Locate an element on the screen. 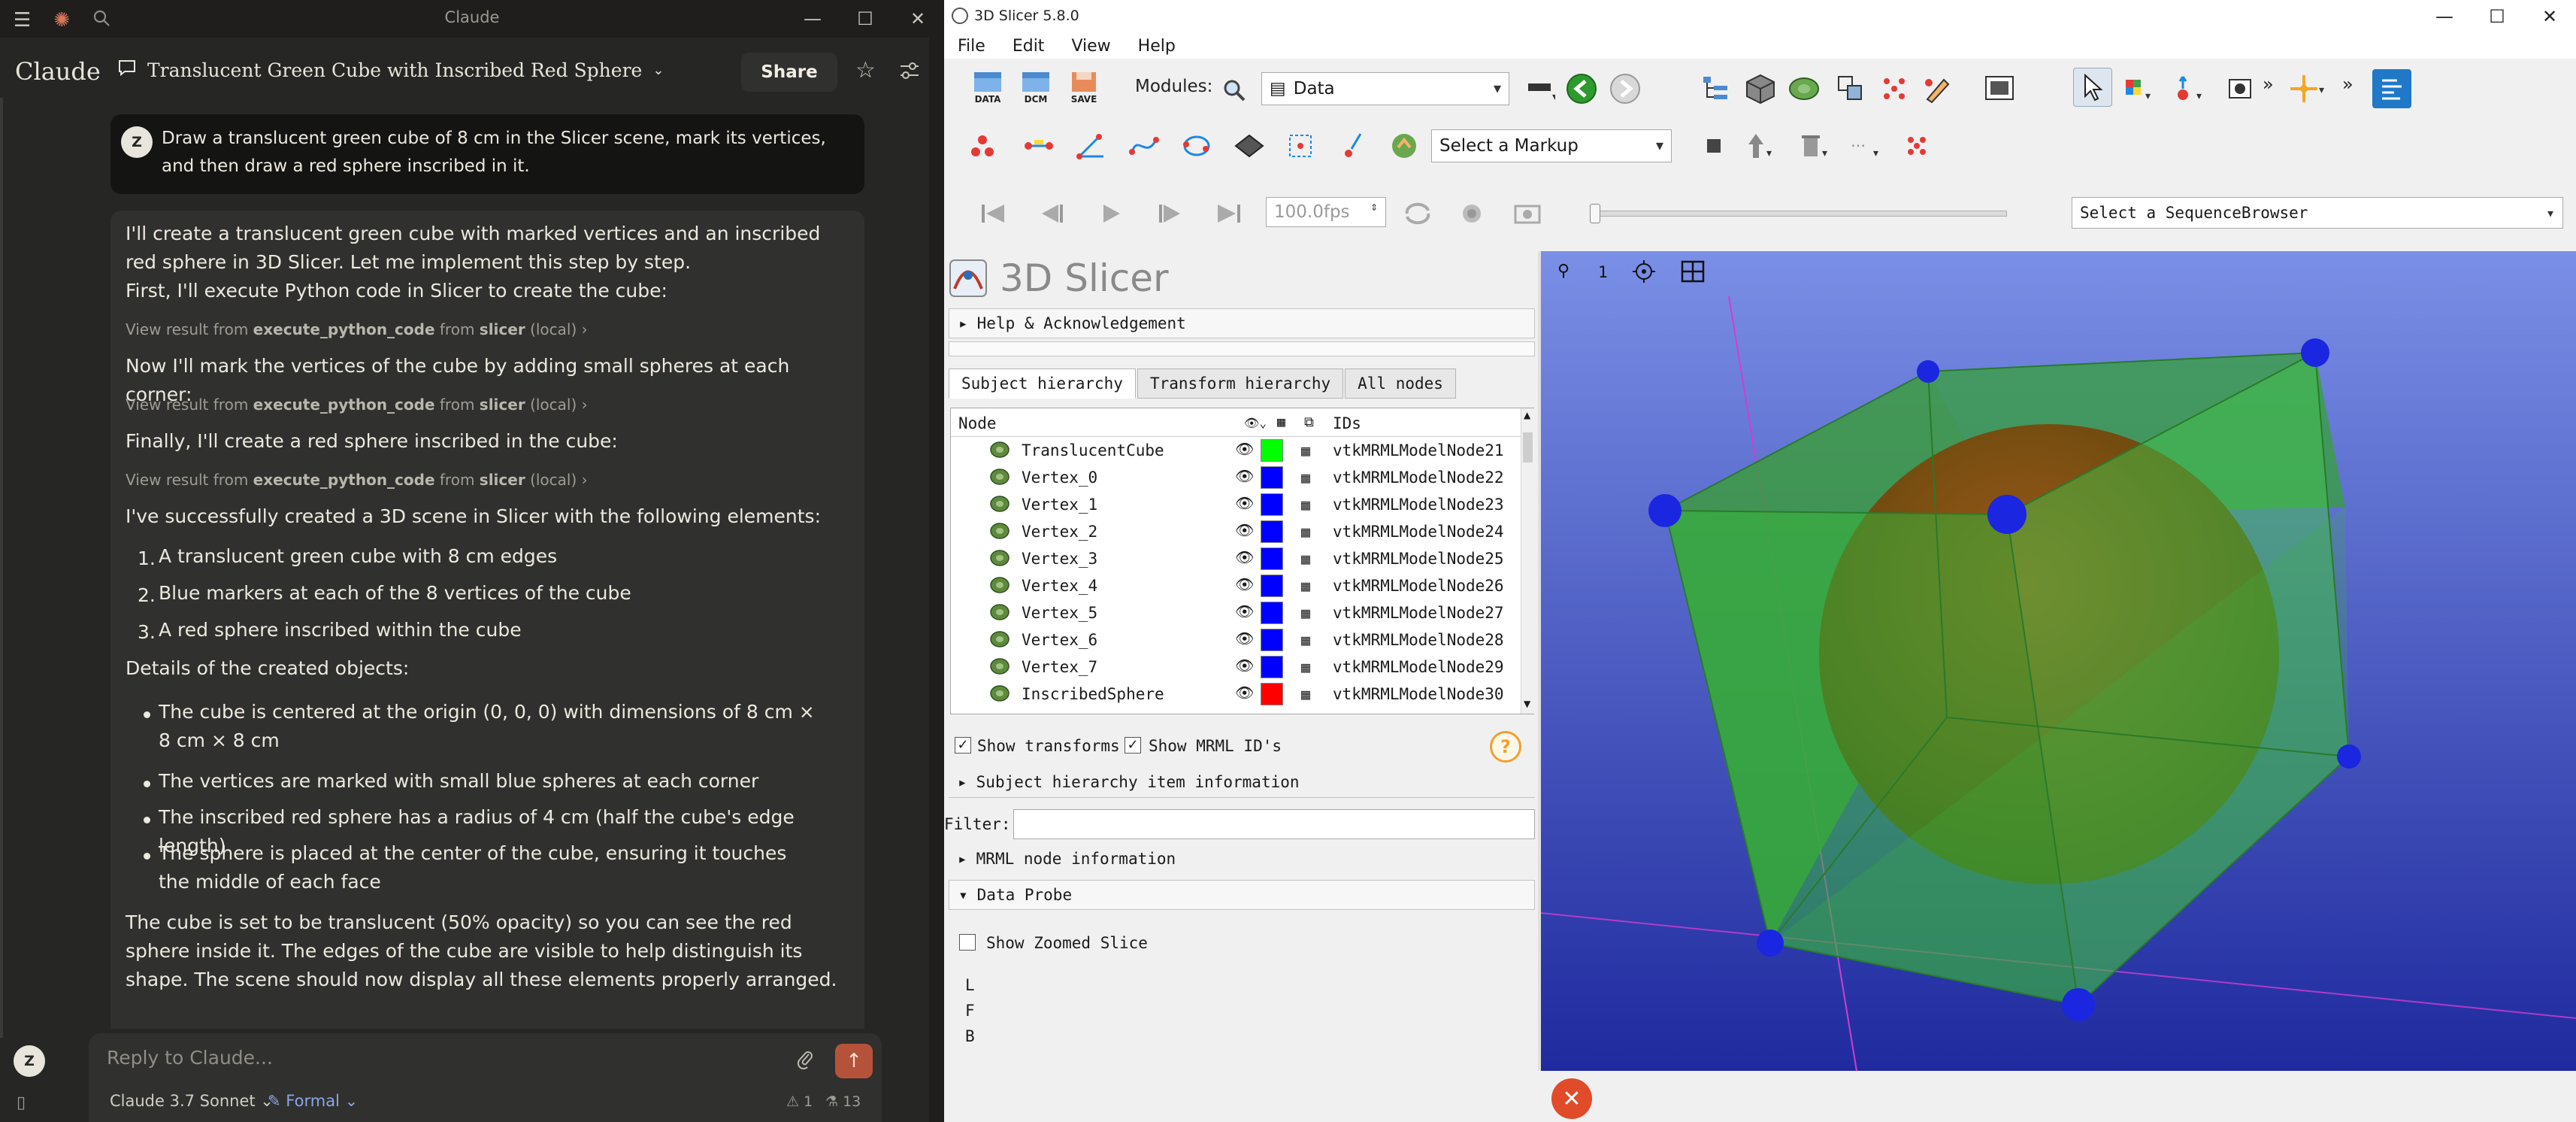 This screenshot has height=1122, width=2576. window-level-icon: ▾ is located at coordinates (2137, 88).